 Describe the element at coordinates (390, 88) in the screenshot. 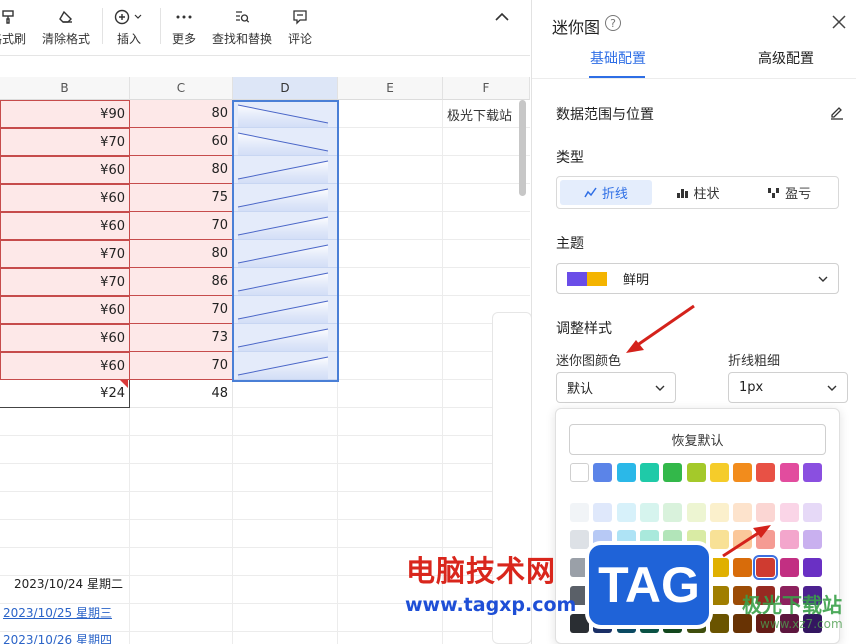

I see `column-header-e: E` at that location.